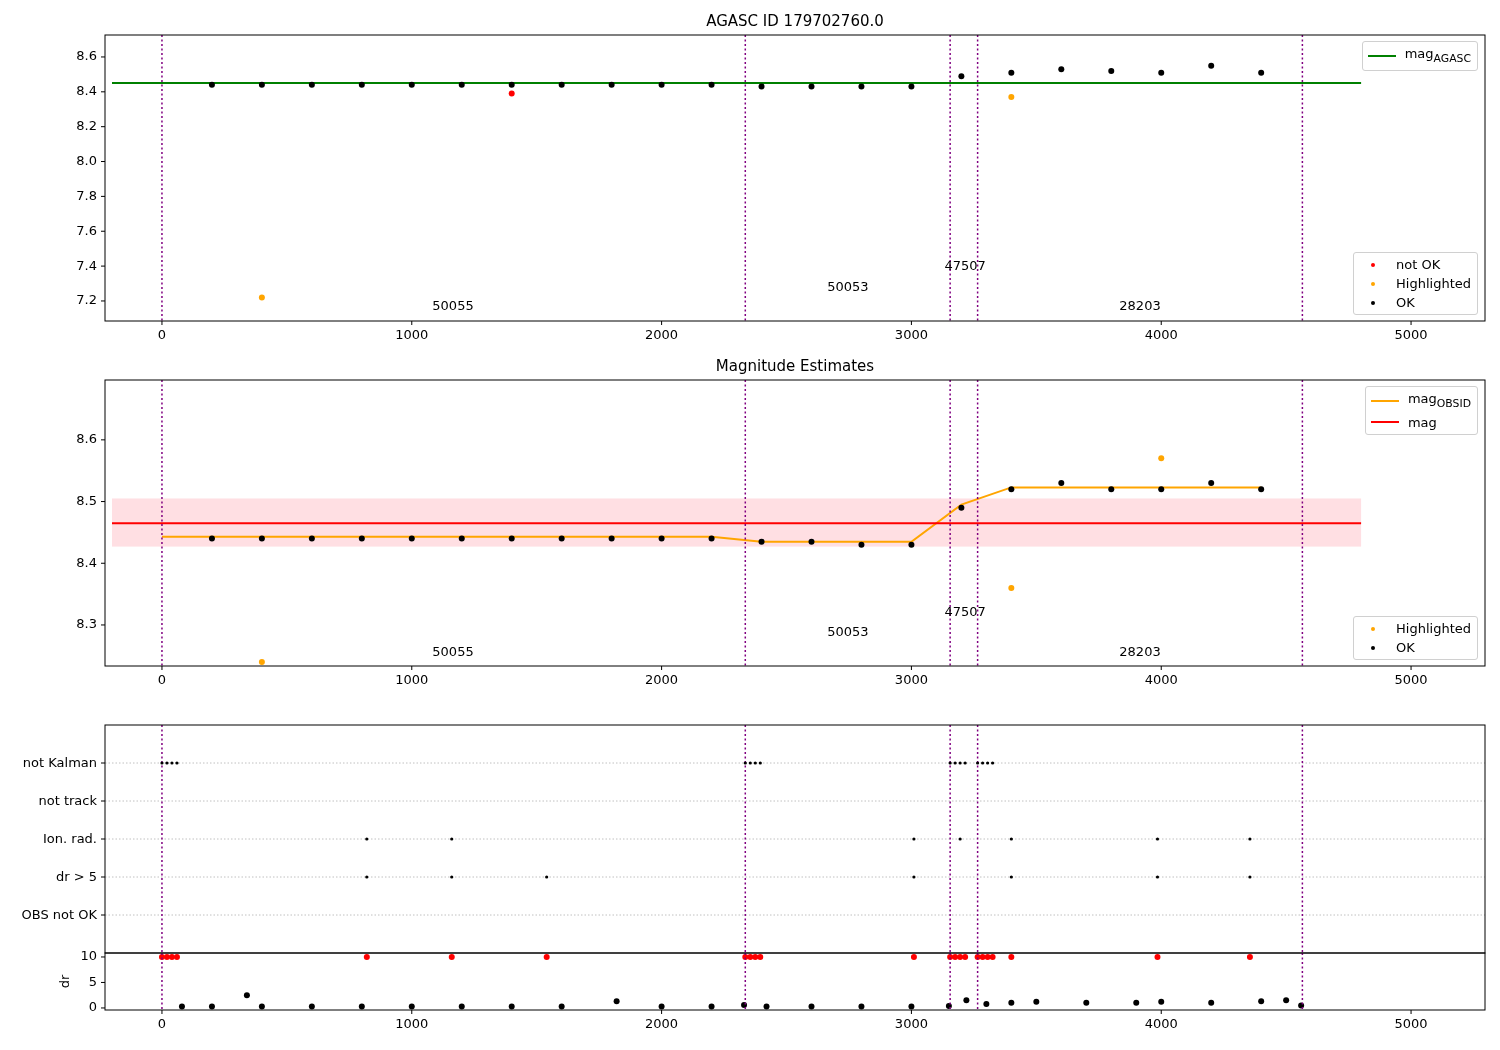  Describe the element at coordinates (795, 366) in the screenshot. I see `chart-title: Magnitude Estimates` at that location.